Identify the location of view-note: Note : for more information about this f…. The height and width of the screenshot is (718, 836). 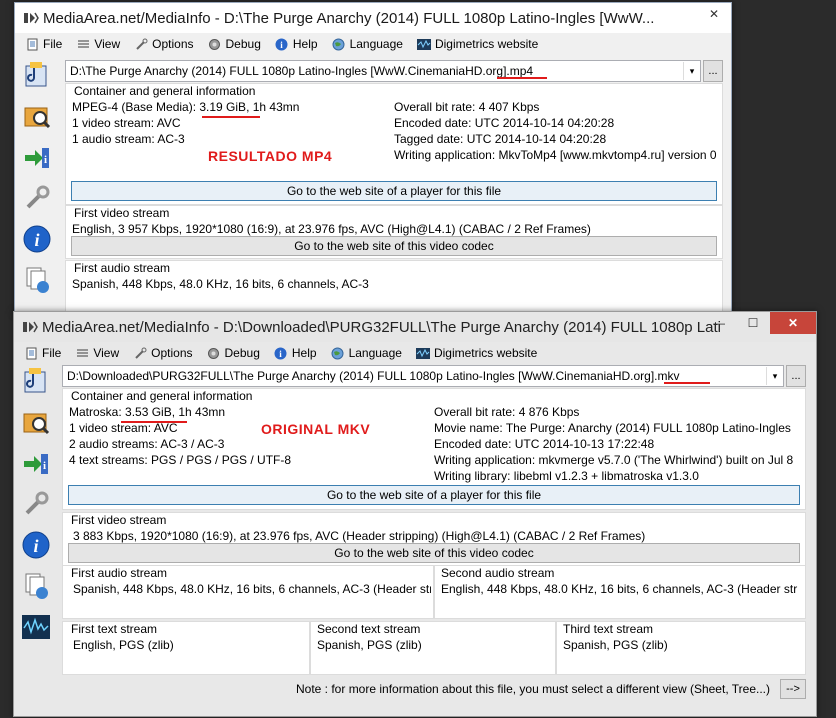
(533, 689).